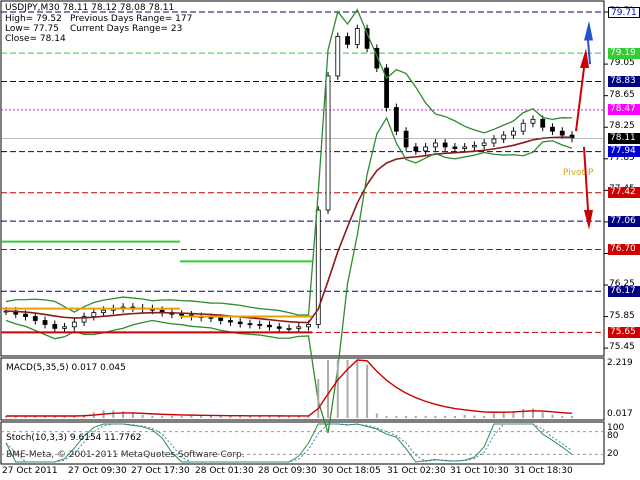 This screenshot has height=480, width=640. What do you see at coordinates (160, 471) in the screenshot?
I see `time-label-2: 27 Oct 17:30` at bounding box center [160, 471].